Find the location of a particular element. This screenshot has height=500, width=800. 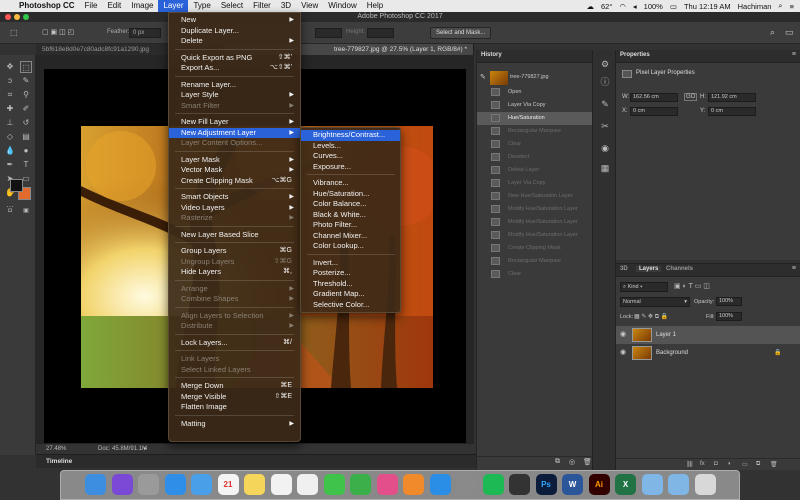

messages-icon is located at coordinates (334, 484).